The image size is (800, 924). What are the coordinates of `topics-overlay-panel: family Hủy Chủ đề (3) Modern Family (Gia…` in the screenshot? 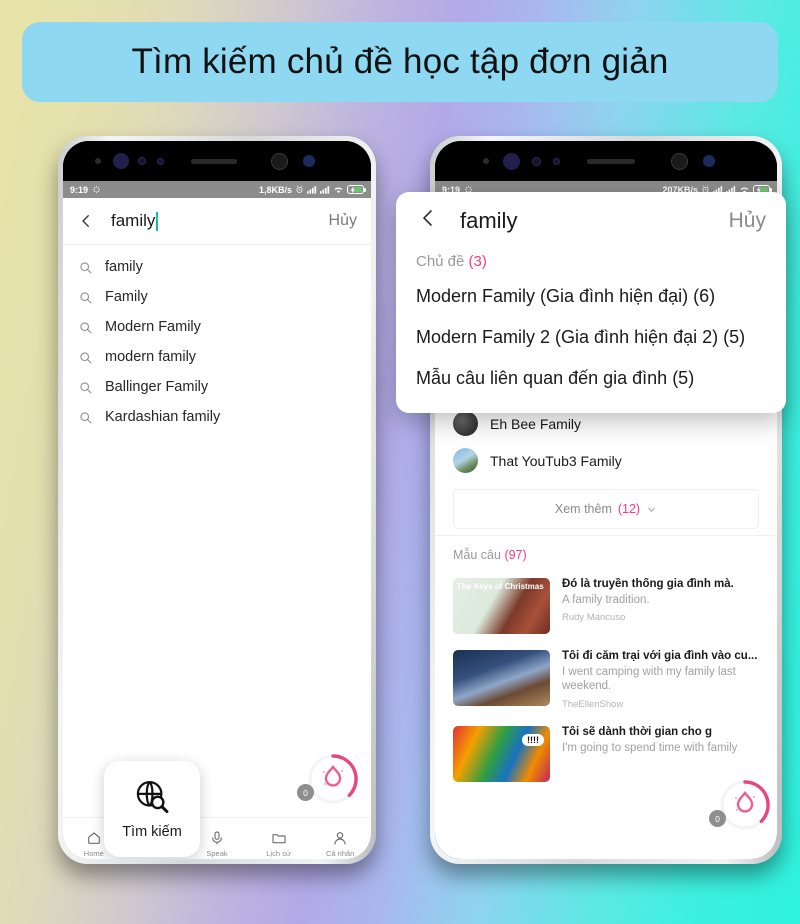 It's located at (591, 302).